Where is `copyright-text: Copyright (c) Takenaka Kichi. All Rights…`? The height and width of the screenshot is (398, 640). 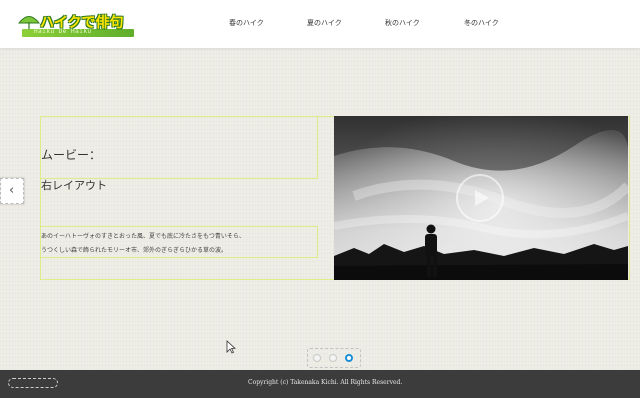
copyright-text: Copyright (c) Takenaka Kichi. All Rights… is located at coordinates (325, 382).